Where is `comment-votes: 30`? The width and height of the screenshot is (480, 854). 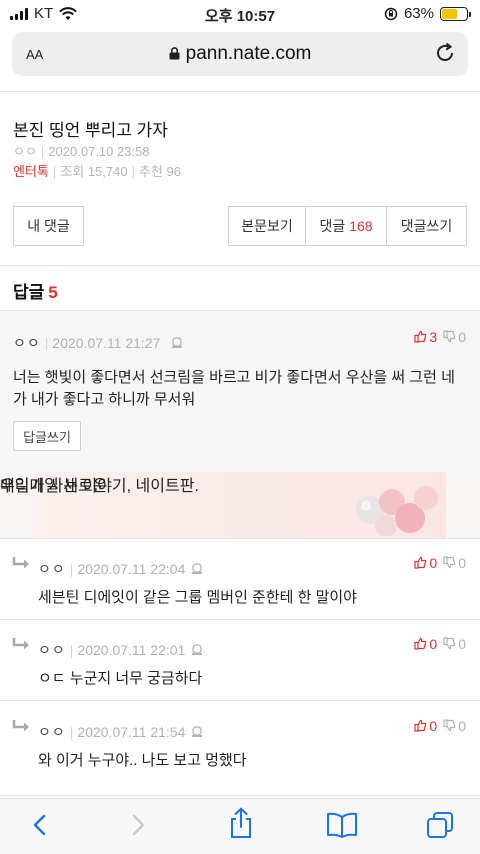
comment-votes: 30 is located at coordinates (440, 337).